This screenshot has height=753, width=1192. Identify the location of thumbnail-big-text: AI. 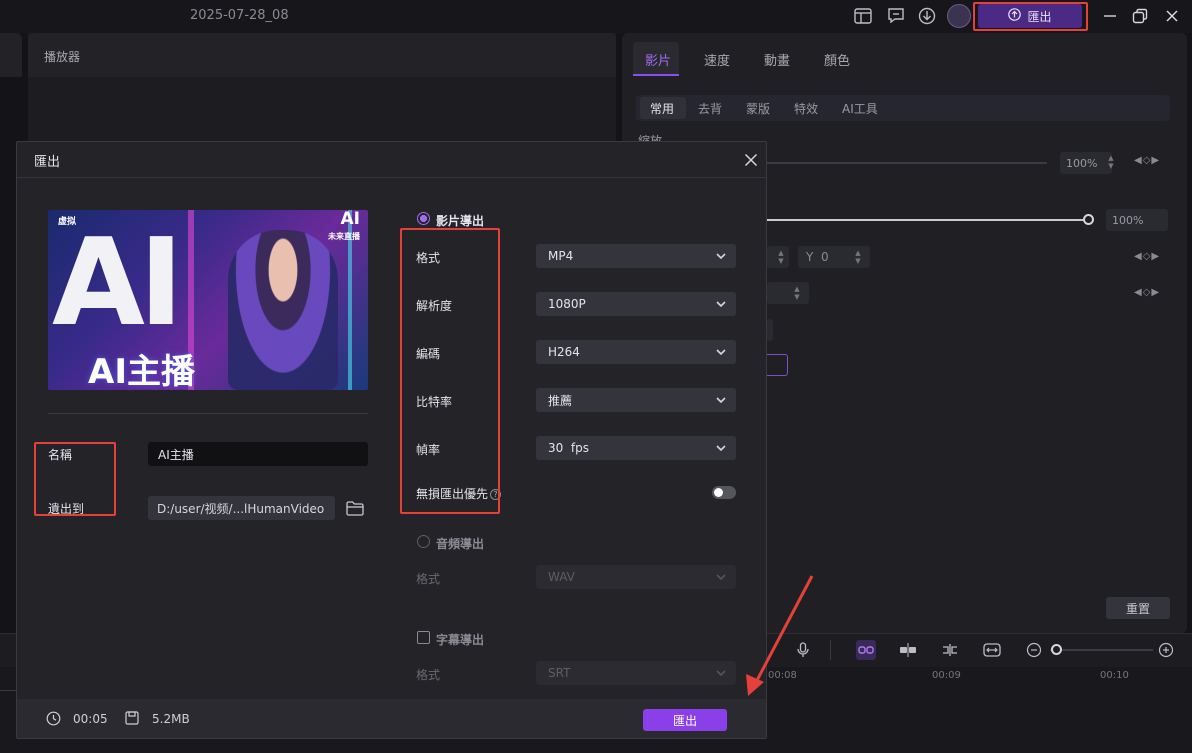
(118, 283).